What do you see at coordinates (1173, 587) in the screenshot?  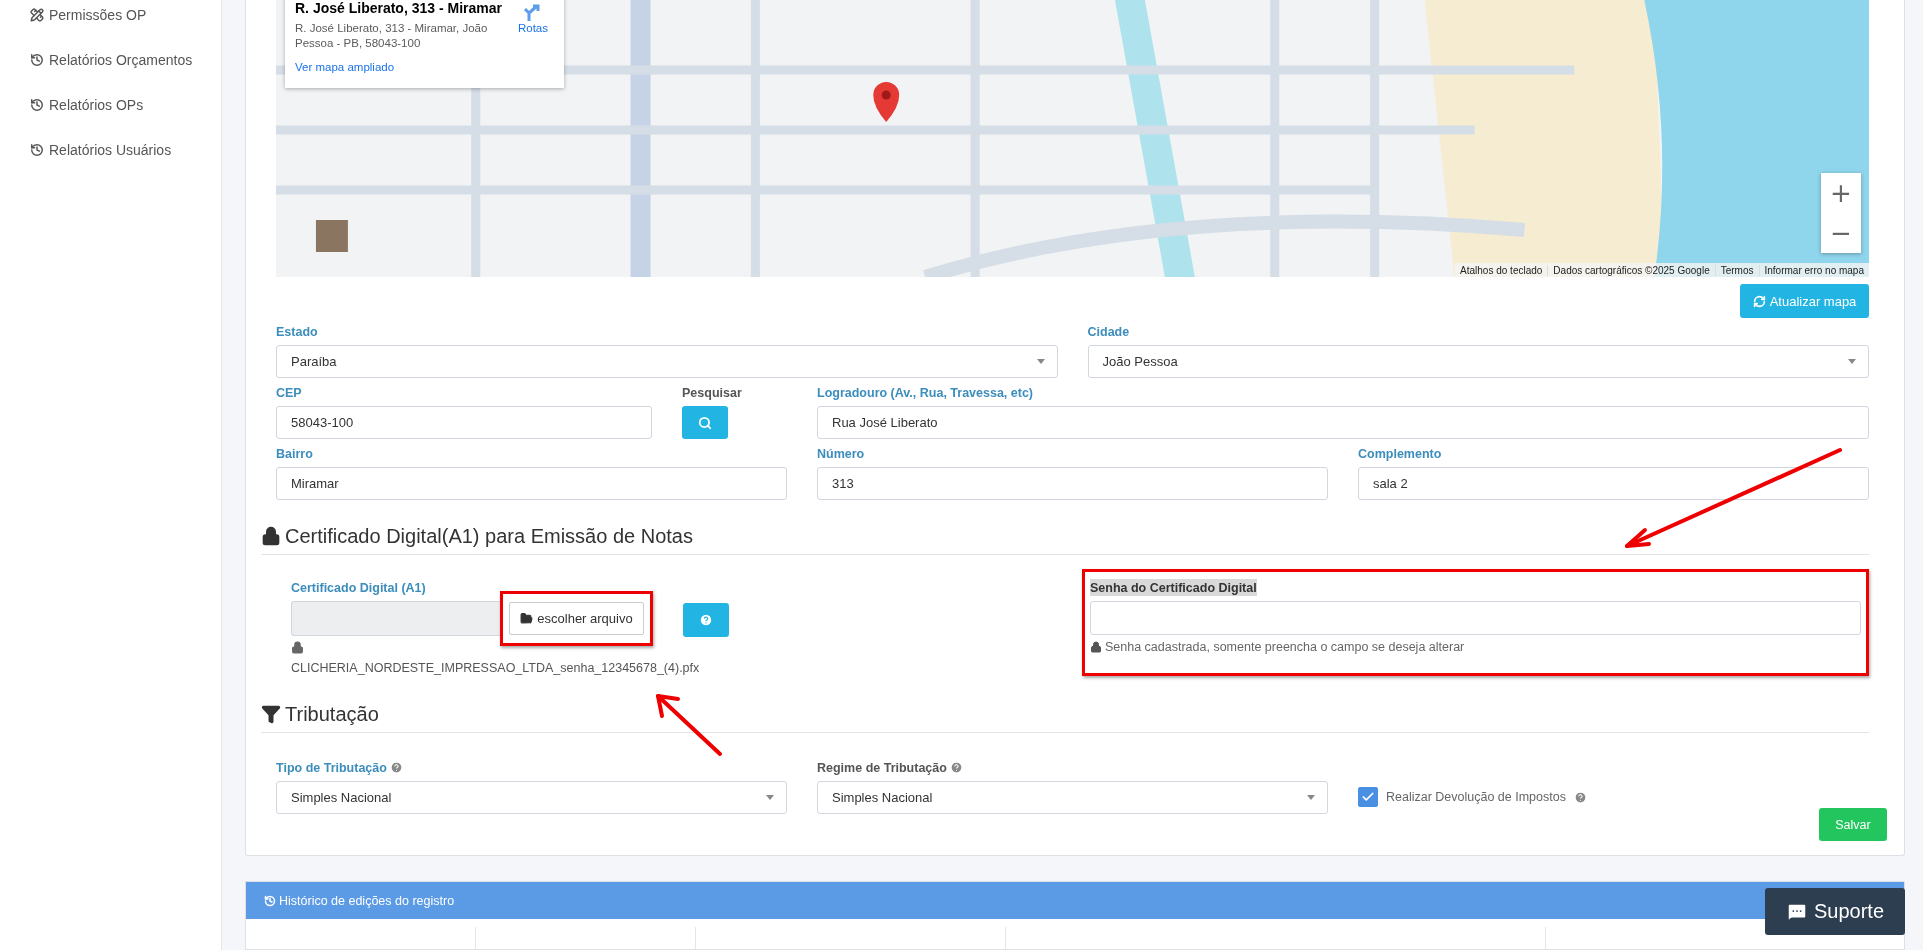 I see `field-label: Senha do Certificado Digital` at bounding box center [1173, 587].